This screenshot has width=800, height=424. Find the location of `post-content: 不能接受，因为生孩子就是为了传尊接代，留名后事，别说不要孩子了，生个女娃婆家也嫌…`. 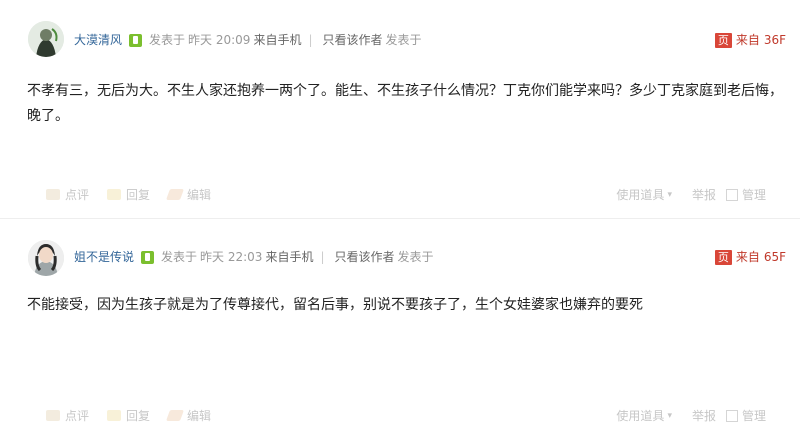

post-content: 不能接受，因为生孩子就是为了传尊接代，留名后事，别说不要孩子了，生个女娃婆家也嫌… is located at coordinates (335, 305).